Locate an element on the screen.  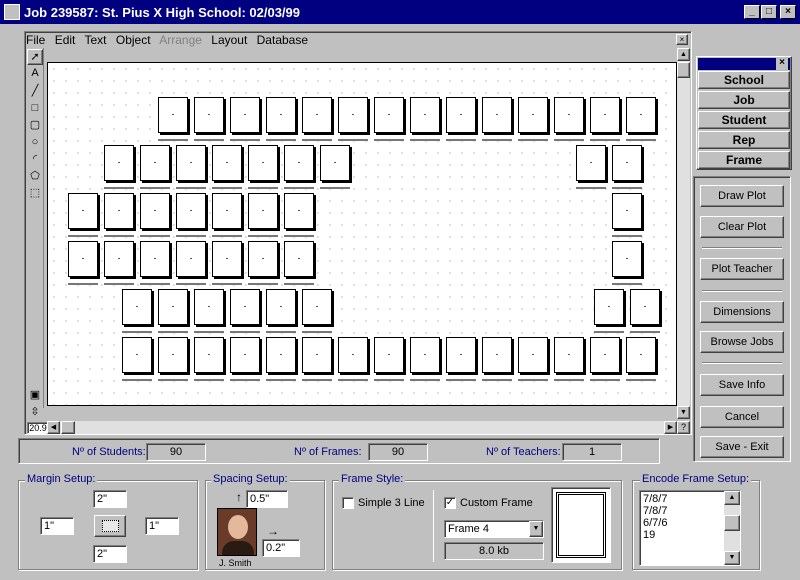
oval-tool-icon: ○ is located at coordinates (35, 143).